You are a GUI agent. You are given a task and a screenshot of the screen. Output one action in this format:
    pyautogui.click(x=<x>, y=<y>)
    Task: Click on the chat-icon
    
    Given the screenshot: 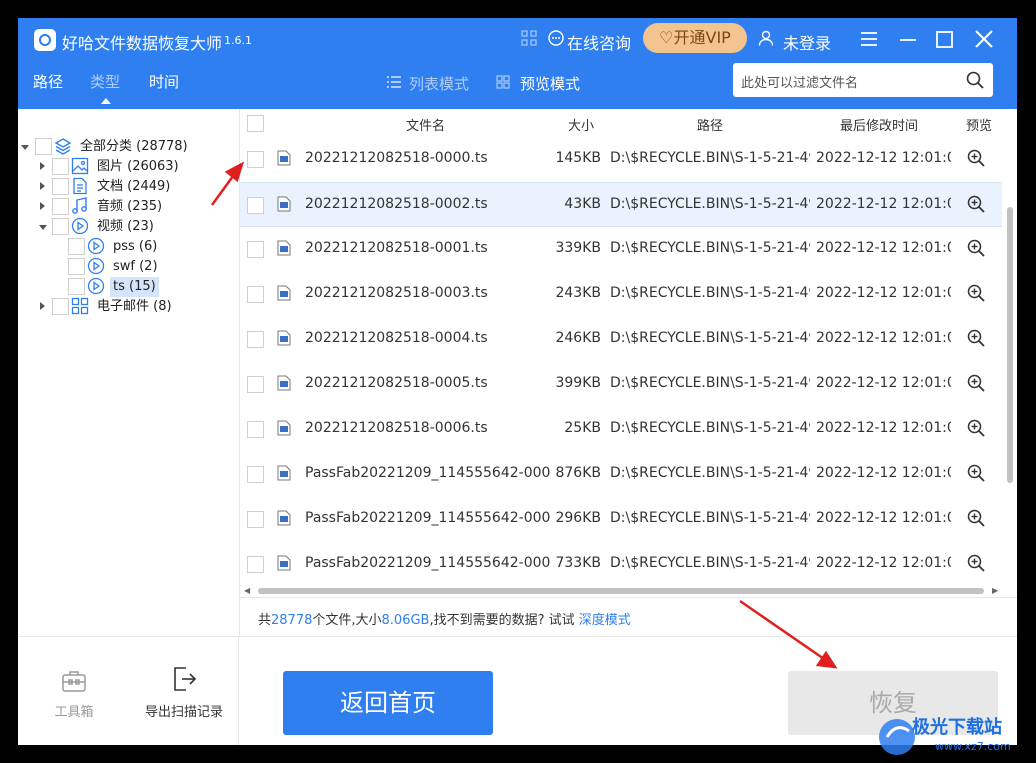 What is the action you would take?
    pyautogui.click(x=556, y=38)
    